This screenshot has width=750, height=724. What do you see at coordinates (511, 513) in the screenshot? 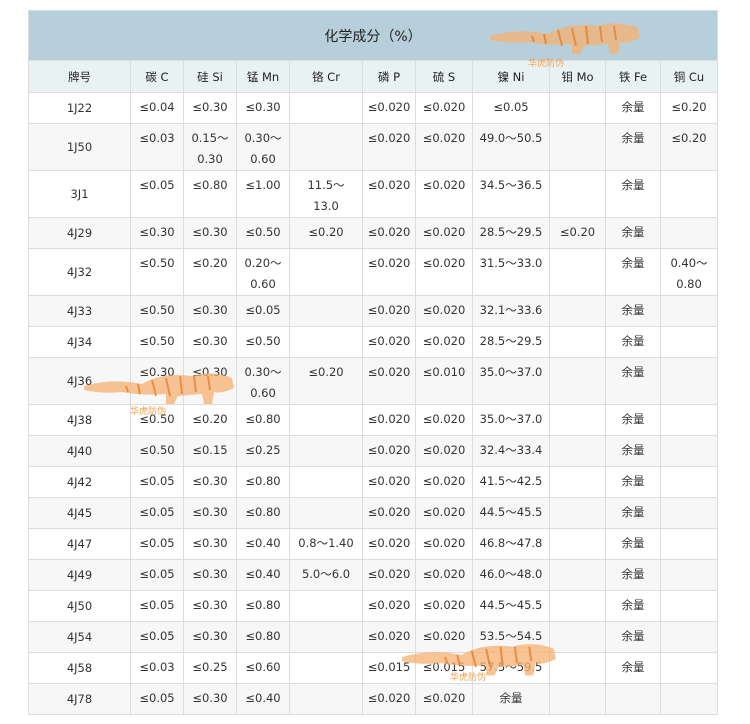
I see `value-cell: 44.5～45.5` at bounding box center [511, 513].